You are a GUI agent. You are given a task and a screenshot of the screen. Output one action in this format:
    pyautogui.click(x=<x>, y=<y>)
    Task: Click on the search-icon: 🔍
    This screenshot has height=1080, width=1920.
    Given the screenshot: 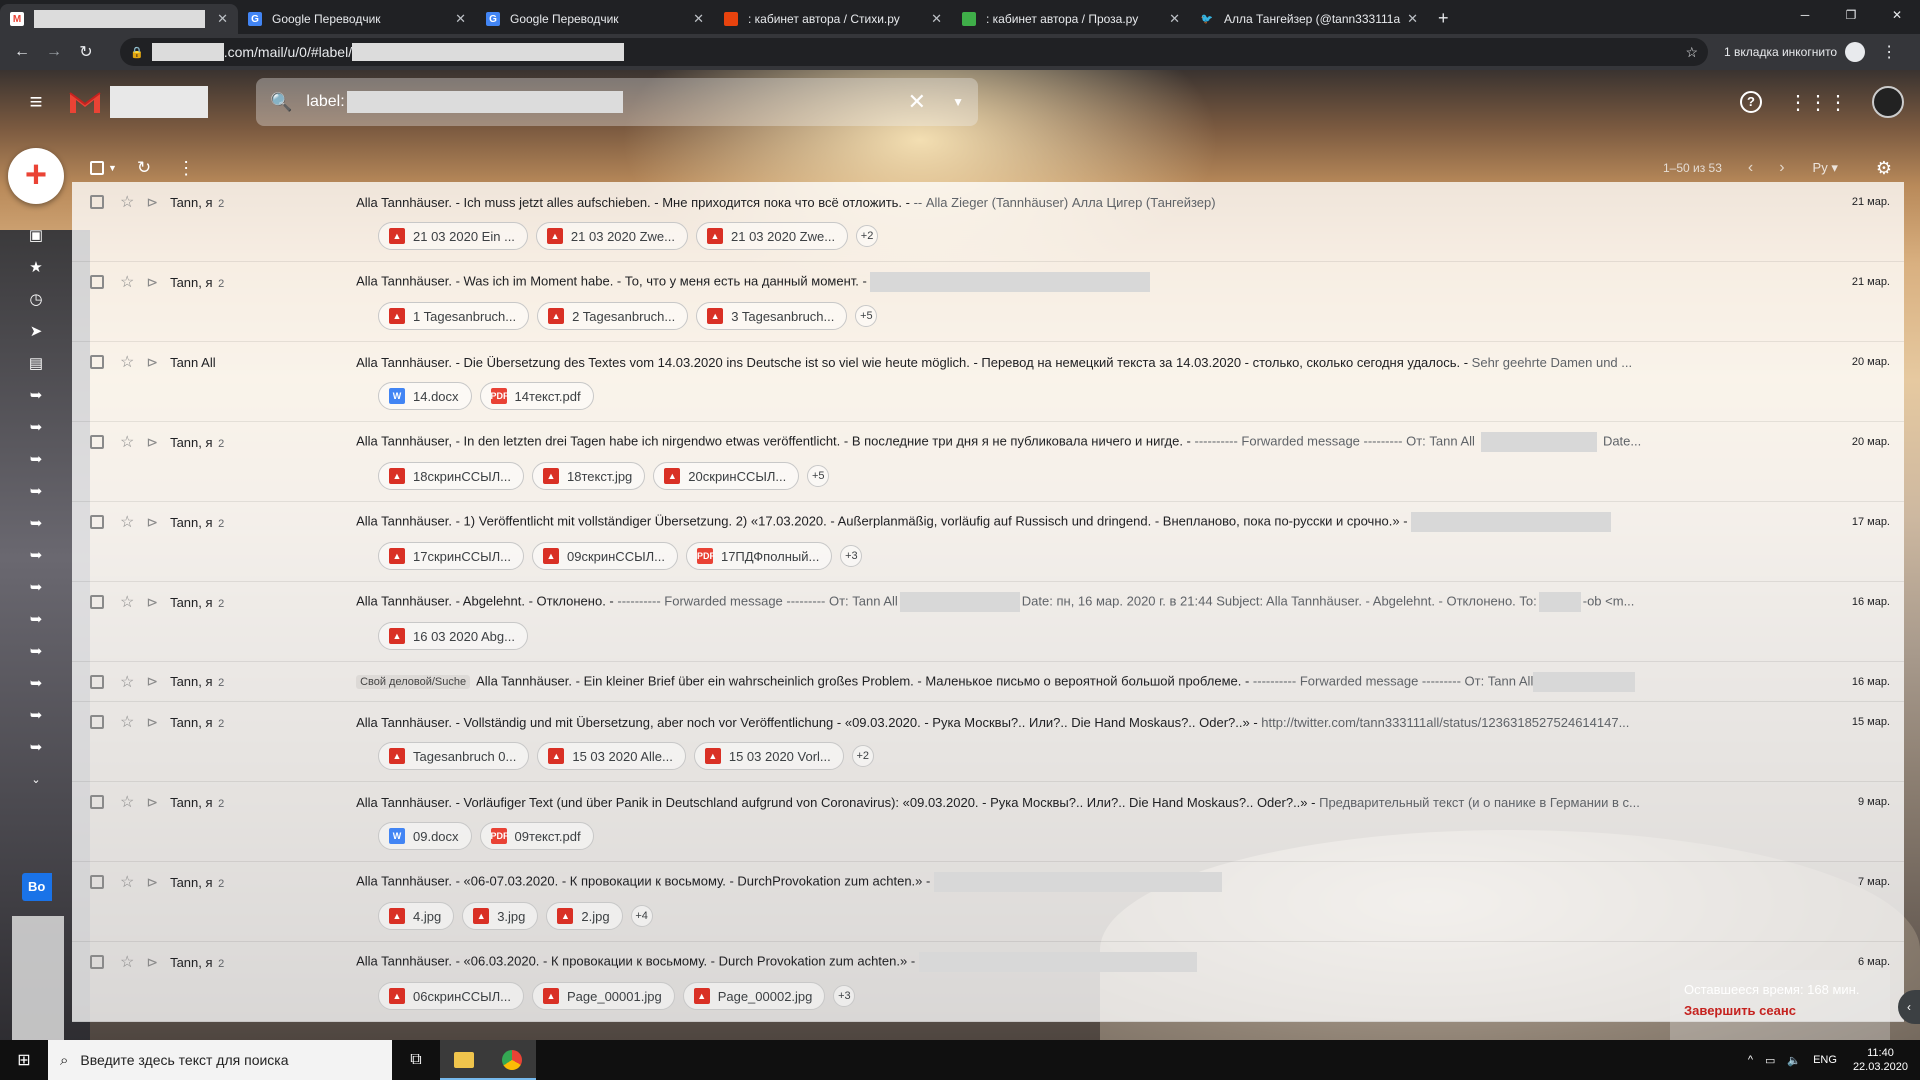 What is the action you would take?
    pyautogui.click(x=281, y=102)
    